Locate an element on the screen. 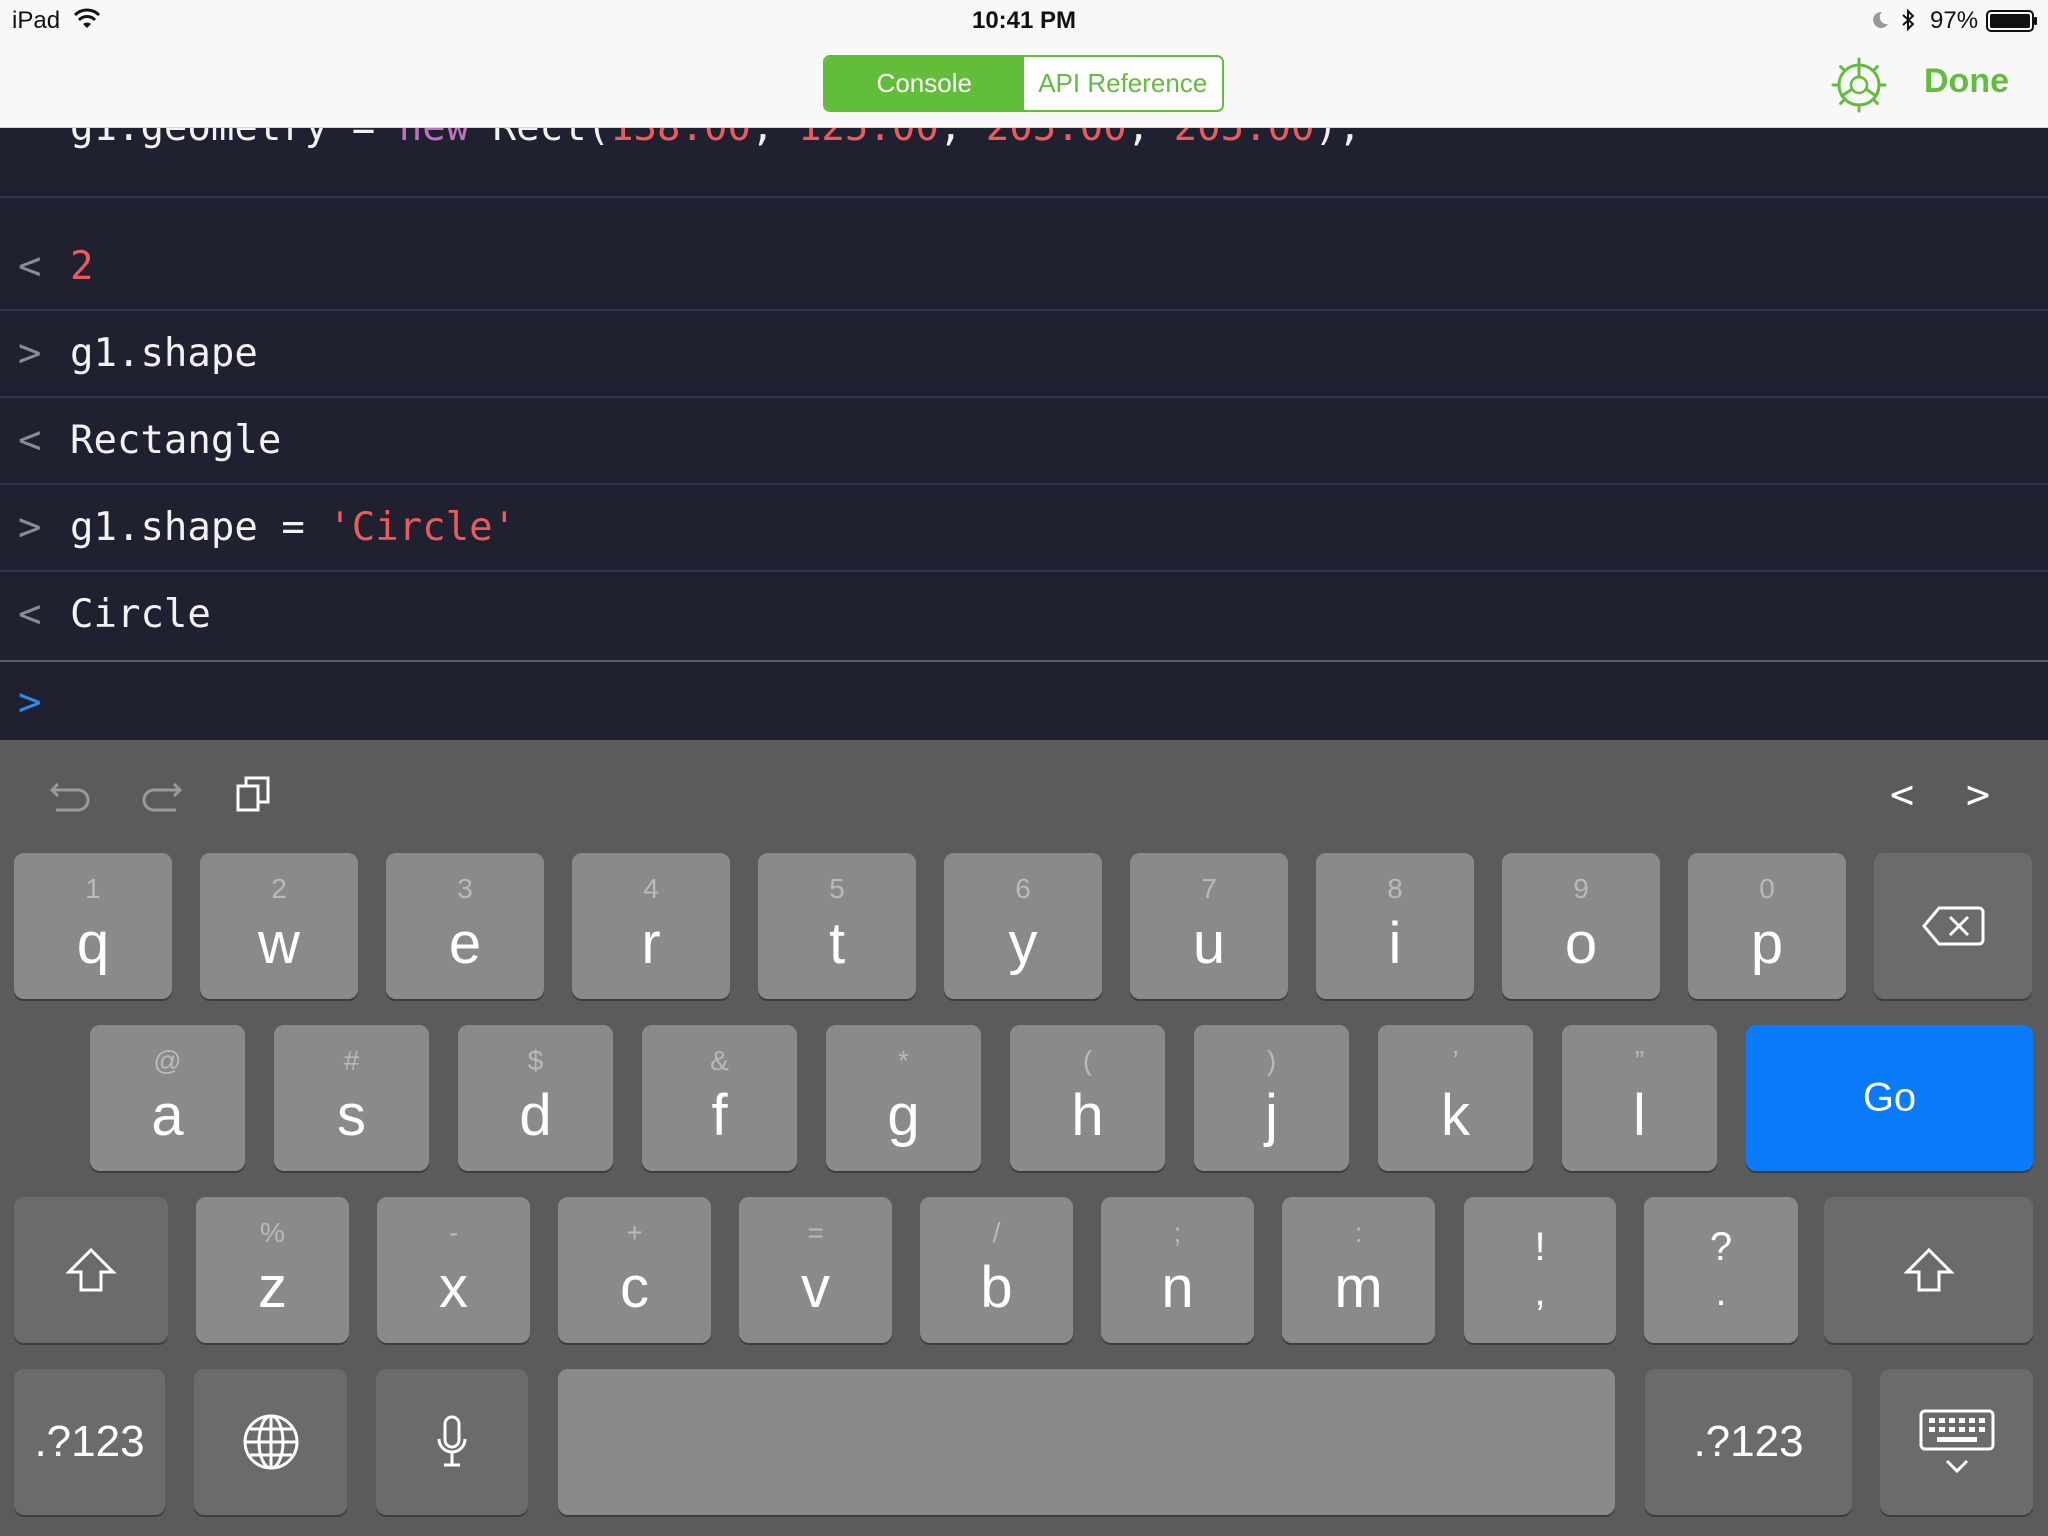 Image resolution: width=2048 pixels, height=1536 pixels. key-secondary-label: = is located at coordinates (815, 1232).